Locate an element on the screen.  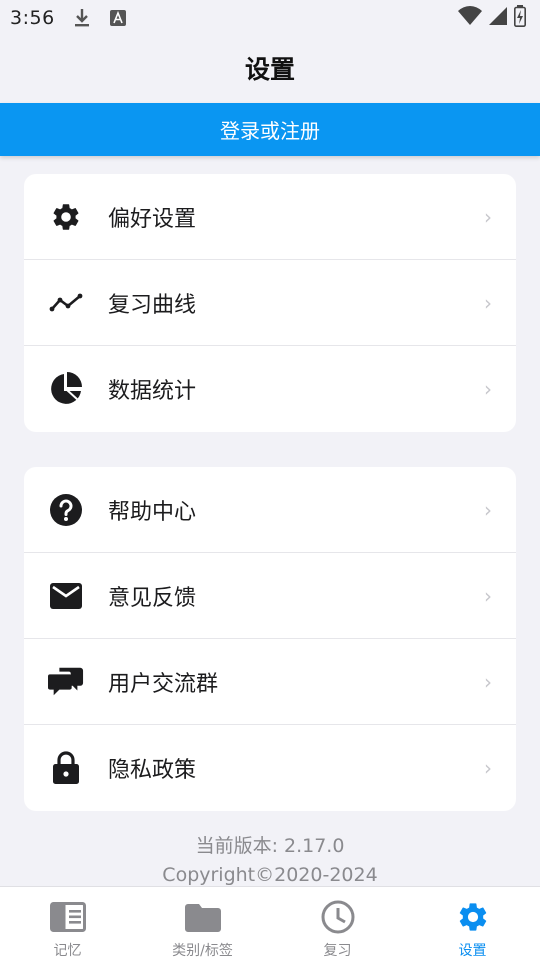
memo-icon is located at coordinates (67, 916).